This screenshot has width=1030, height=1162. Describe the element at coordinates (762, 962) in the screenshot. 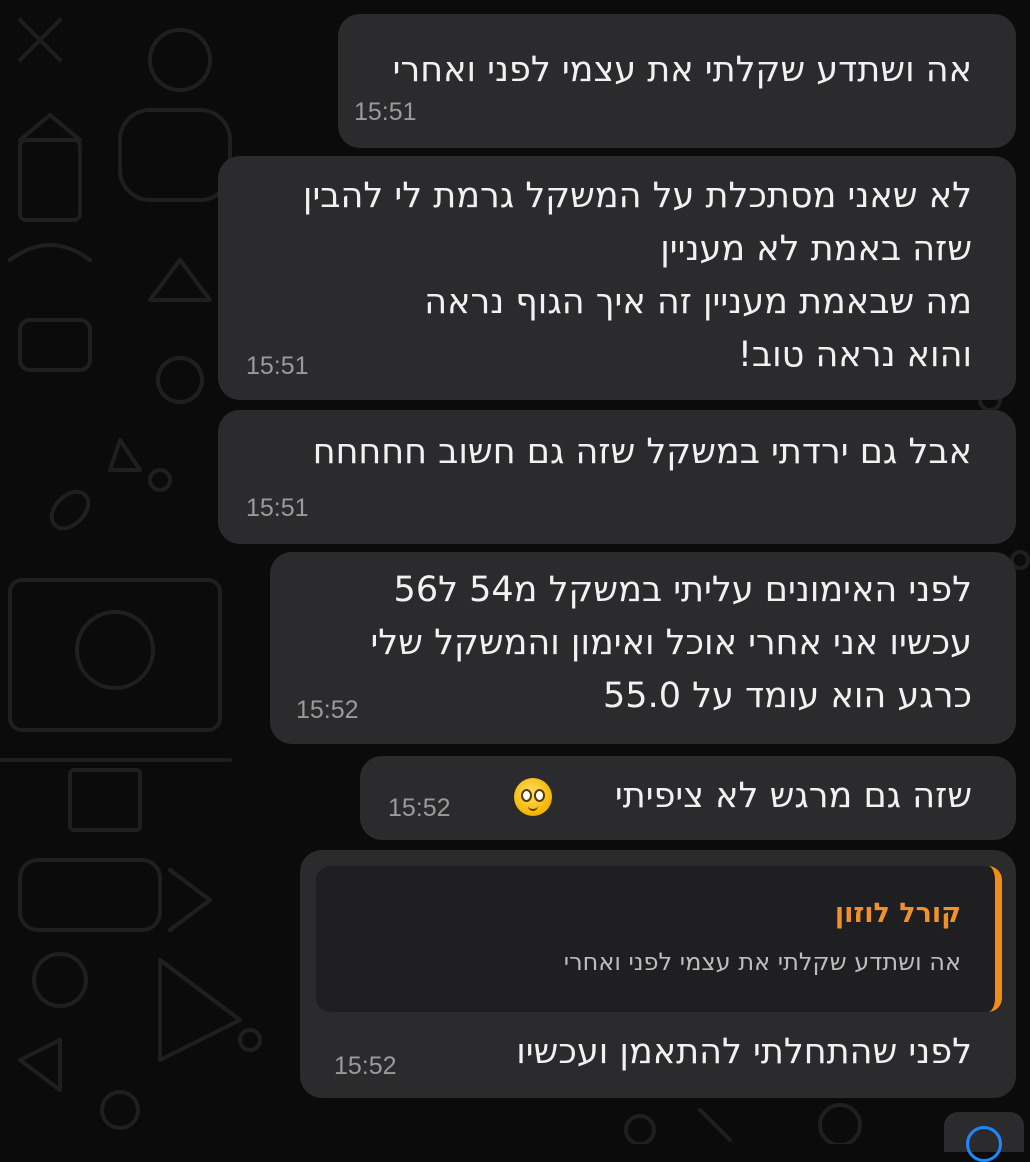

I see `reply-quoted-text: אה ושתדע שקלתי את עצמי לפני ואחרי` at that location.